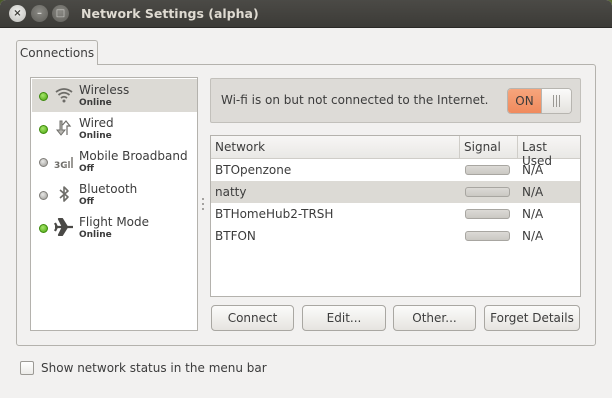  I want to click on device-name: Mobile Broadband, so click(133, 156).